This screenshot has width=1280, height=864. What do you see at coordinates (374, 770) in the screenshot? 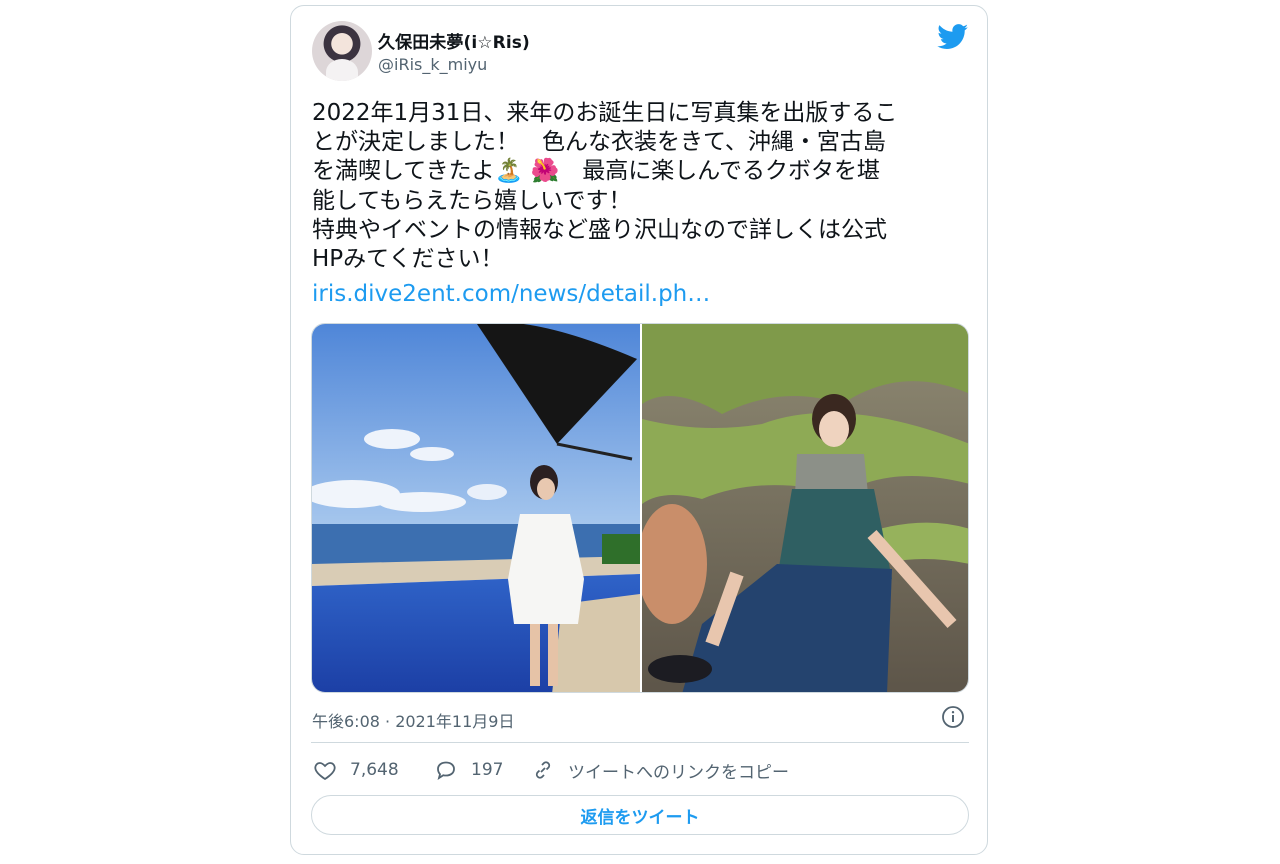
I see `like-count: 7,648` at bounding box center [374, 770].